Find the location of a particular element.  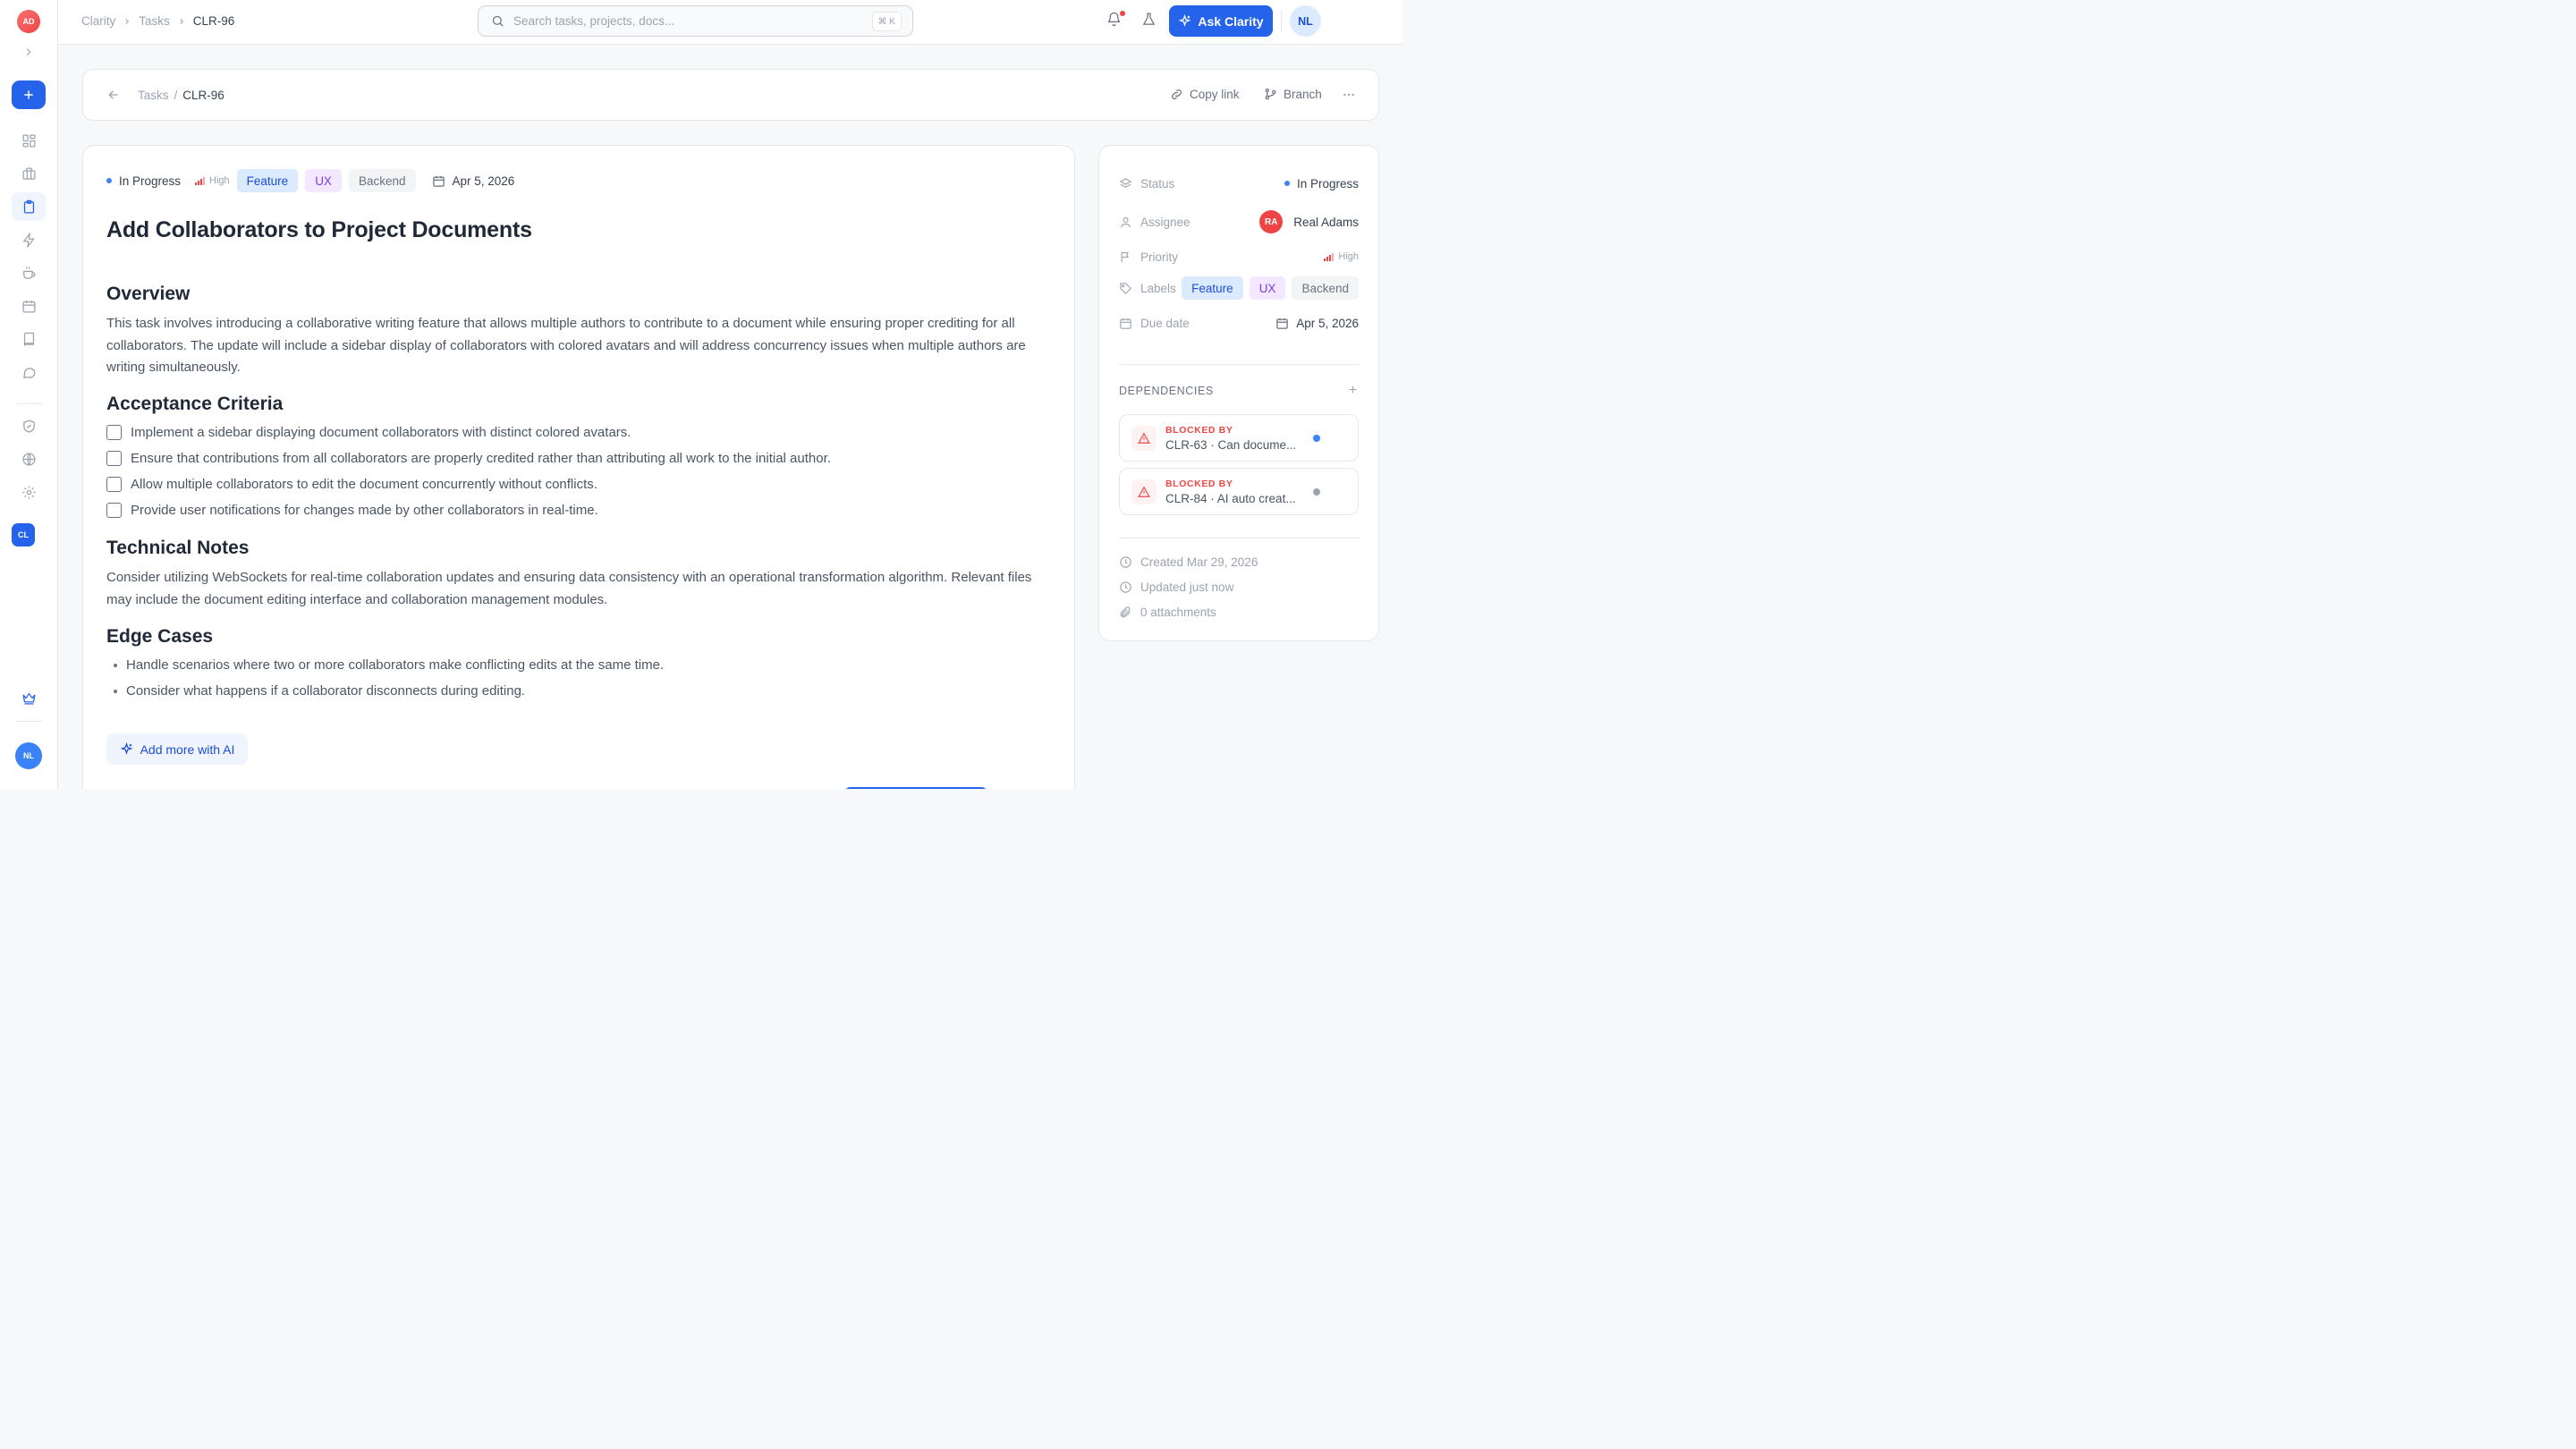

add-more-with-ai-button: Add more with AI is located at coordinates (177, 749).